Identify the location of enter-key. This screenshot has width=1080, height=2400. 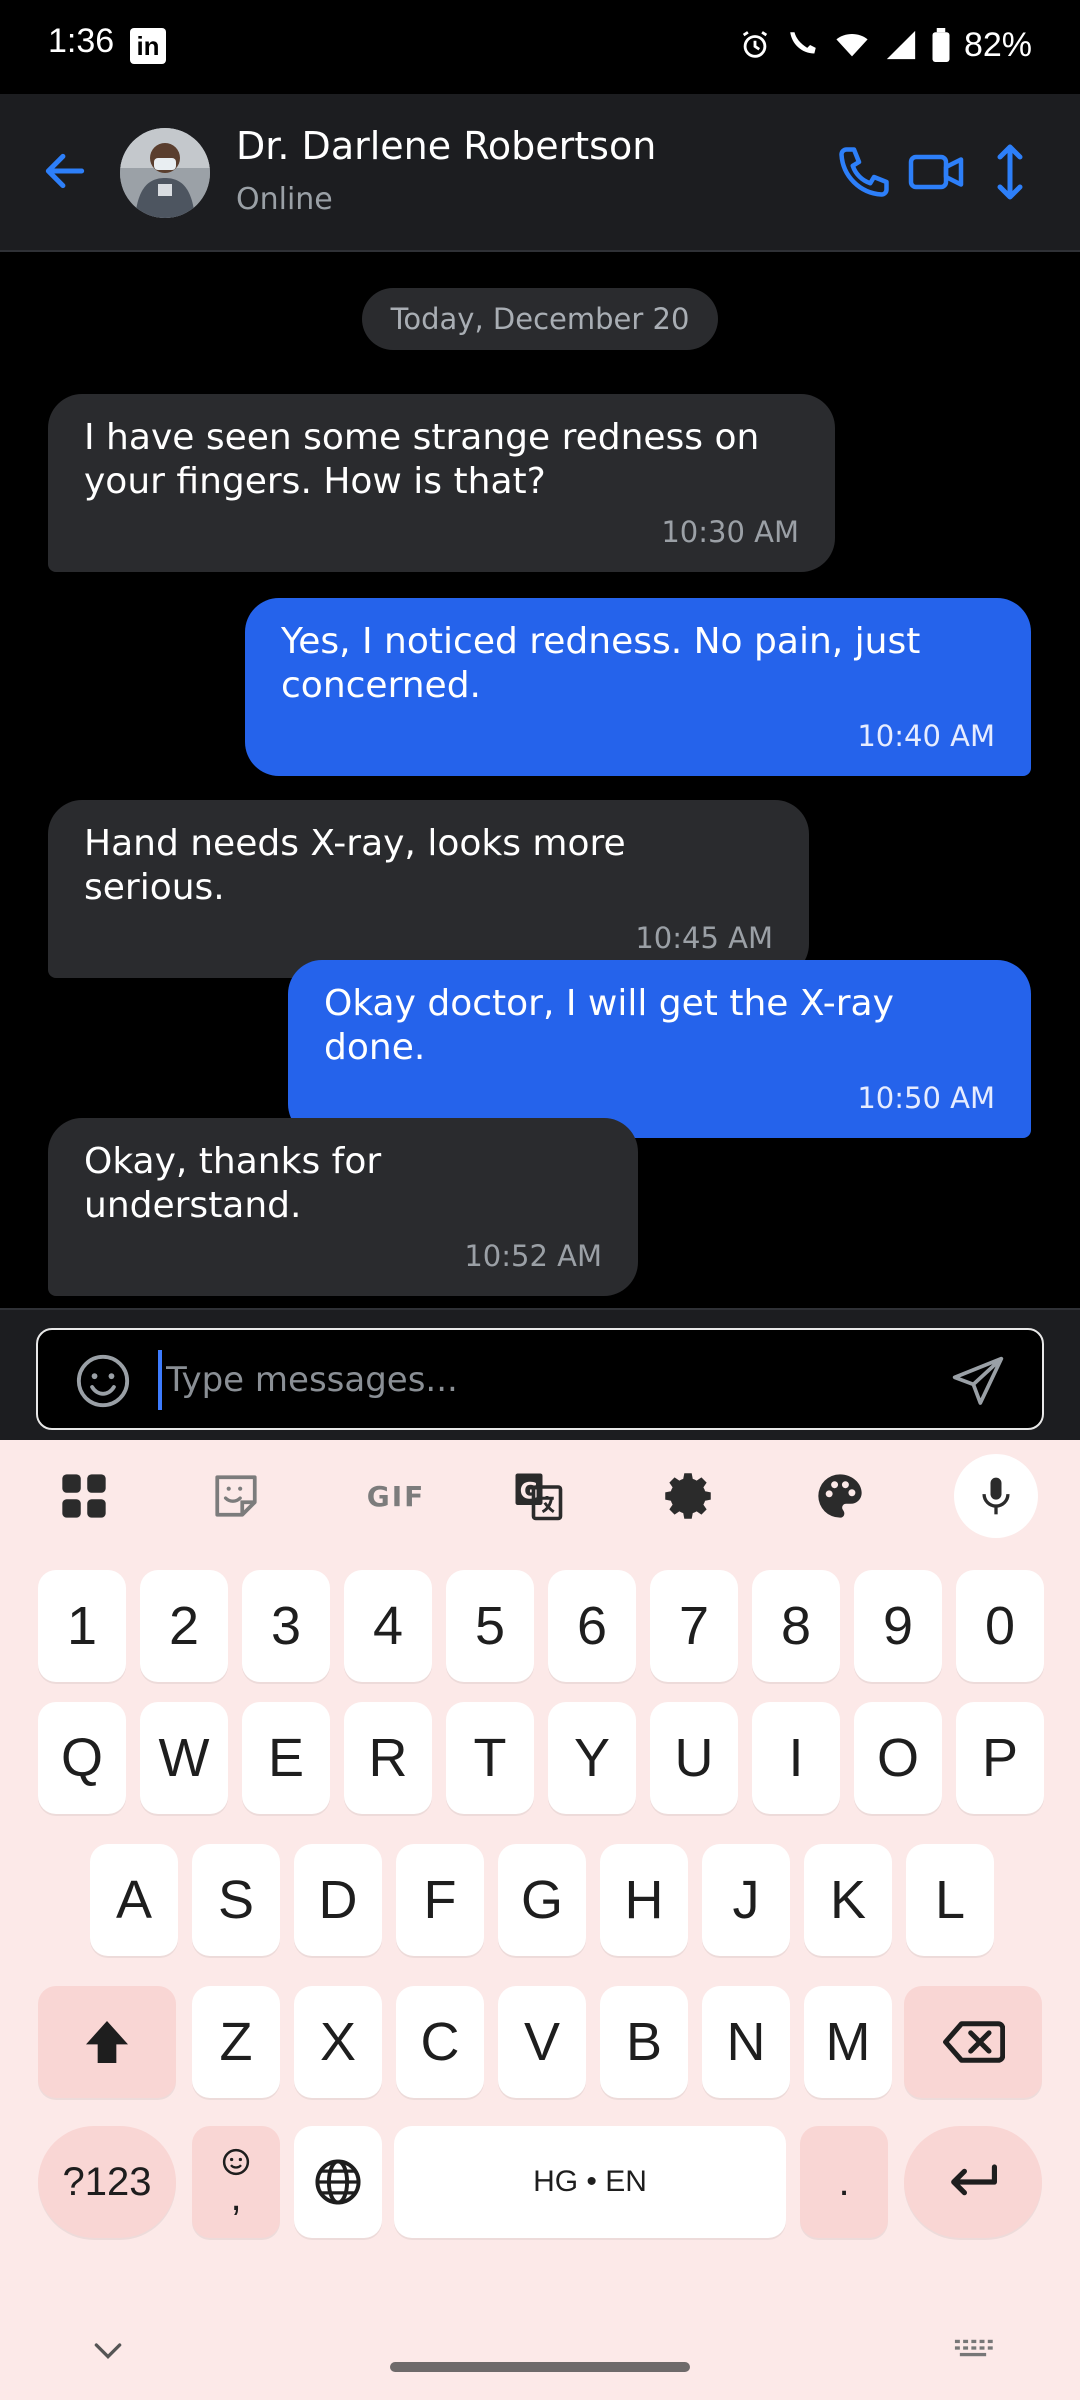
(973, 2182).